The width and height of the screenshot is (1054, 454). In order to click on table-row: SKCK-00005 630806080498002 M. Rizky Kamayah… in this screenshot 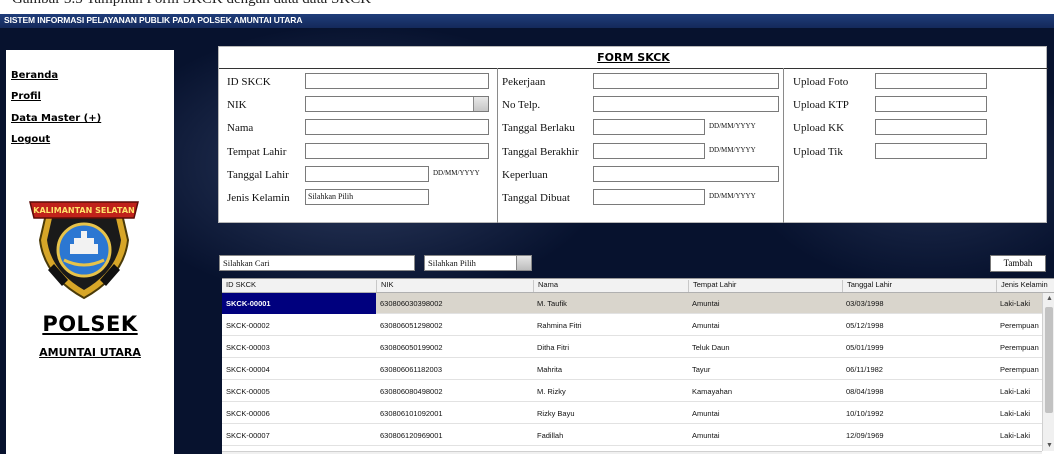, I will do `click(632, 391)`.